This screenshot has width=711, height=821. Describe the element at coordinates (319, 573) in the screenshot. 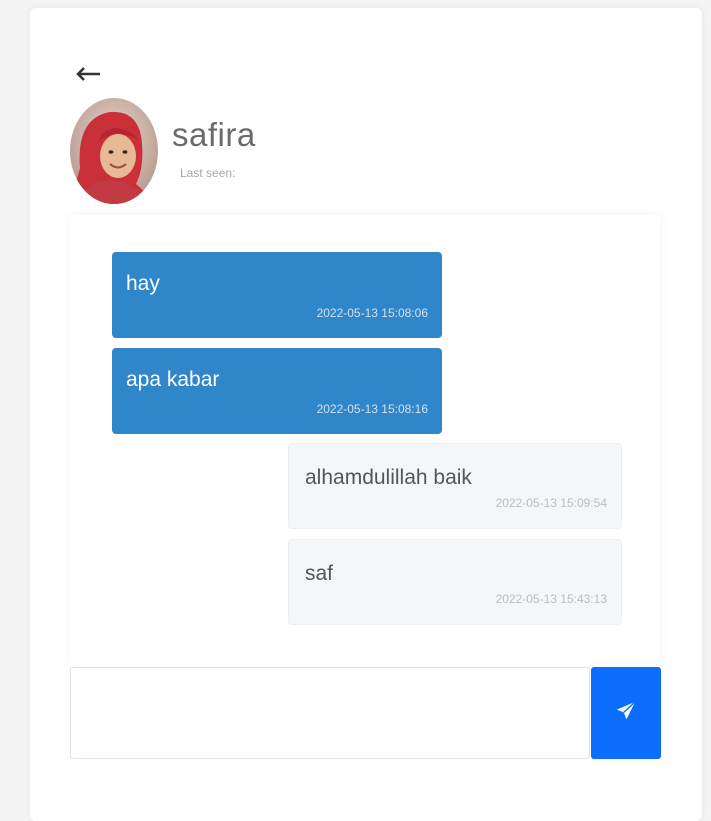

I see `message-text: saf` at that location.